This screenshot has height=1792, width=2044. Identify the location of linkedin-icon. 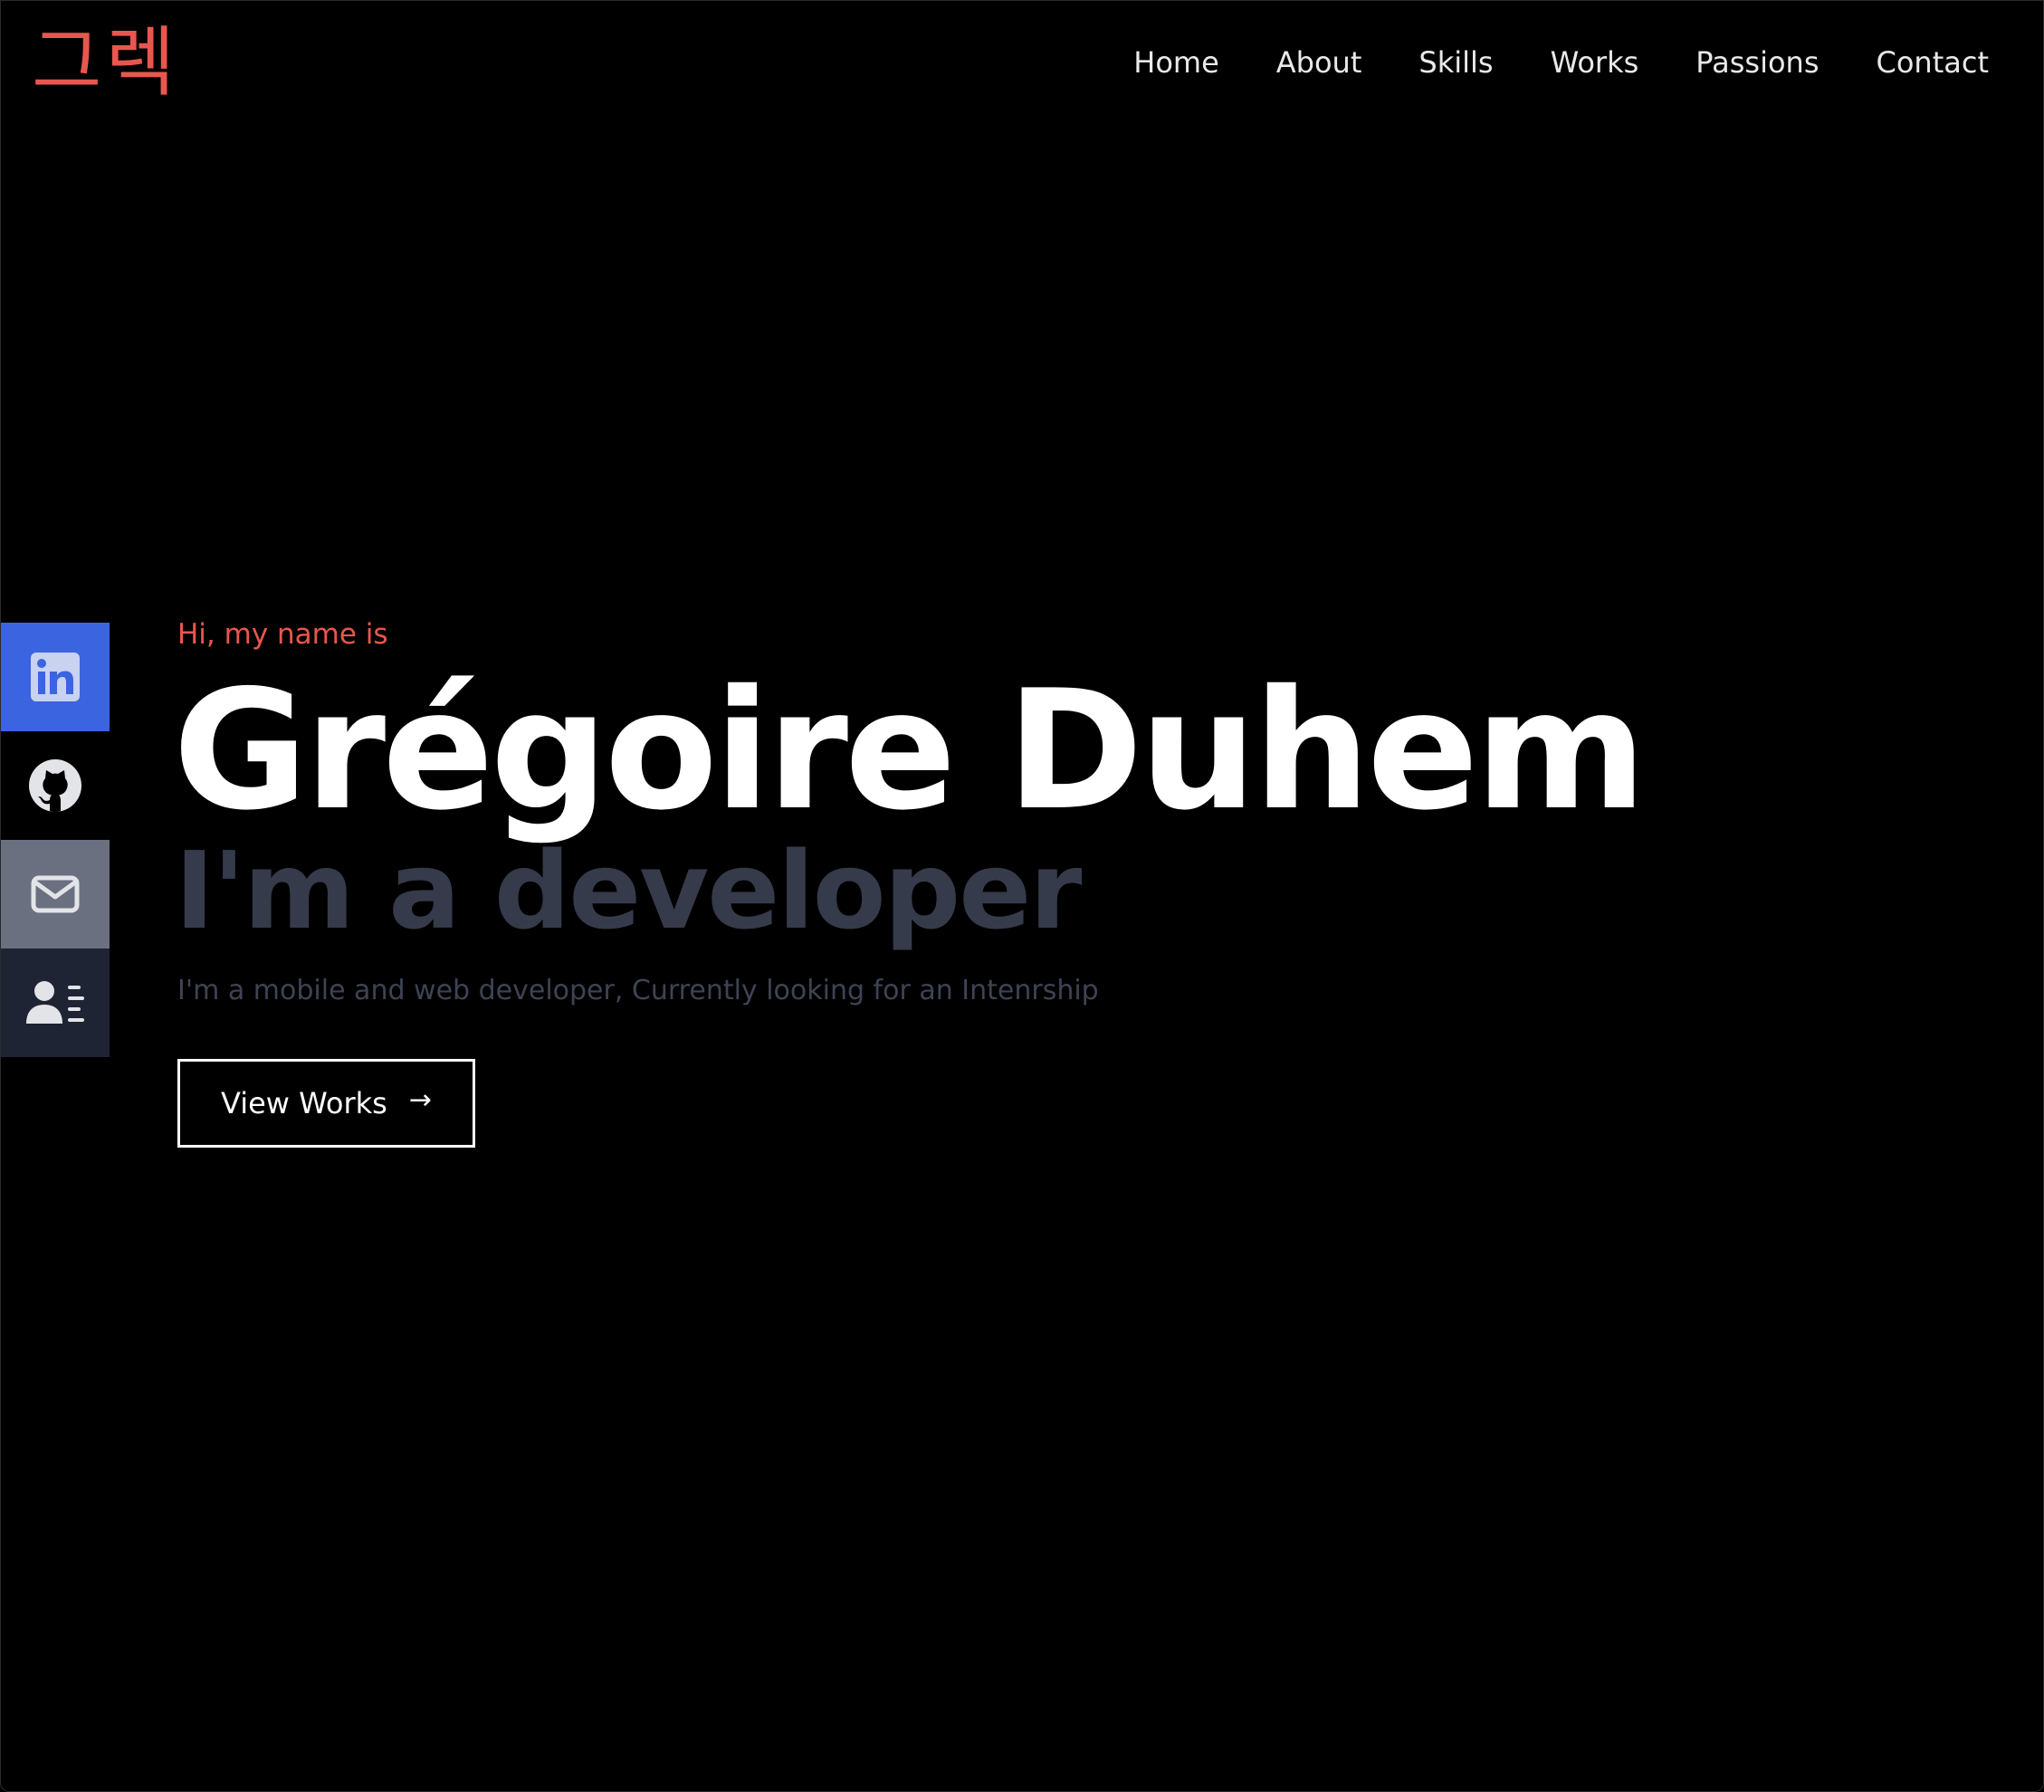
(55, 677).